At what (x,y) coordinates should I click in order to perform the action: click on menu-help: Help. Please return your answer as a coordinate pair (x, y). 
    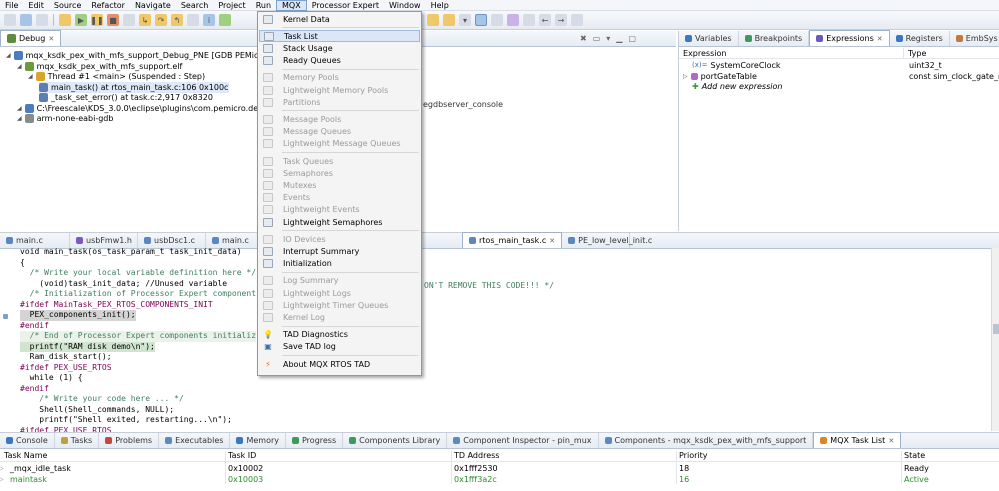
    Looking at the image, I should click on (440, 5).